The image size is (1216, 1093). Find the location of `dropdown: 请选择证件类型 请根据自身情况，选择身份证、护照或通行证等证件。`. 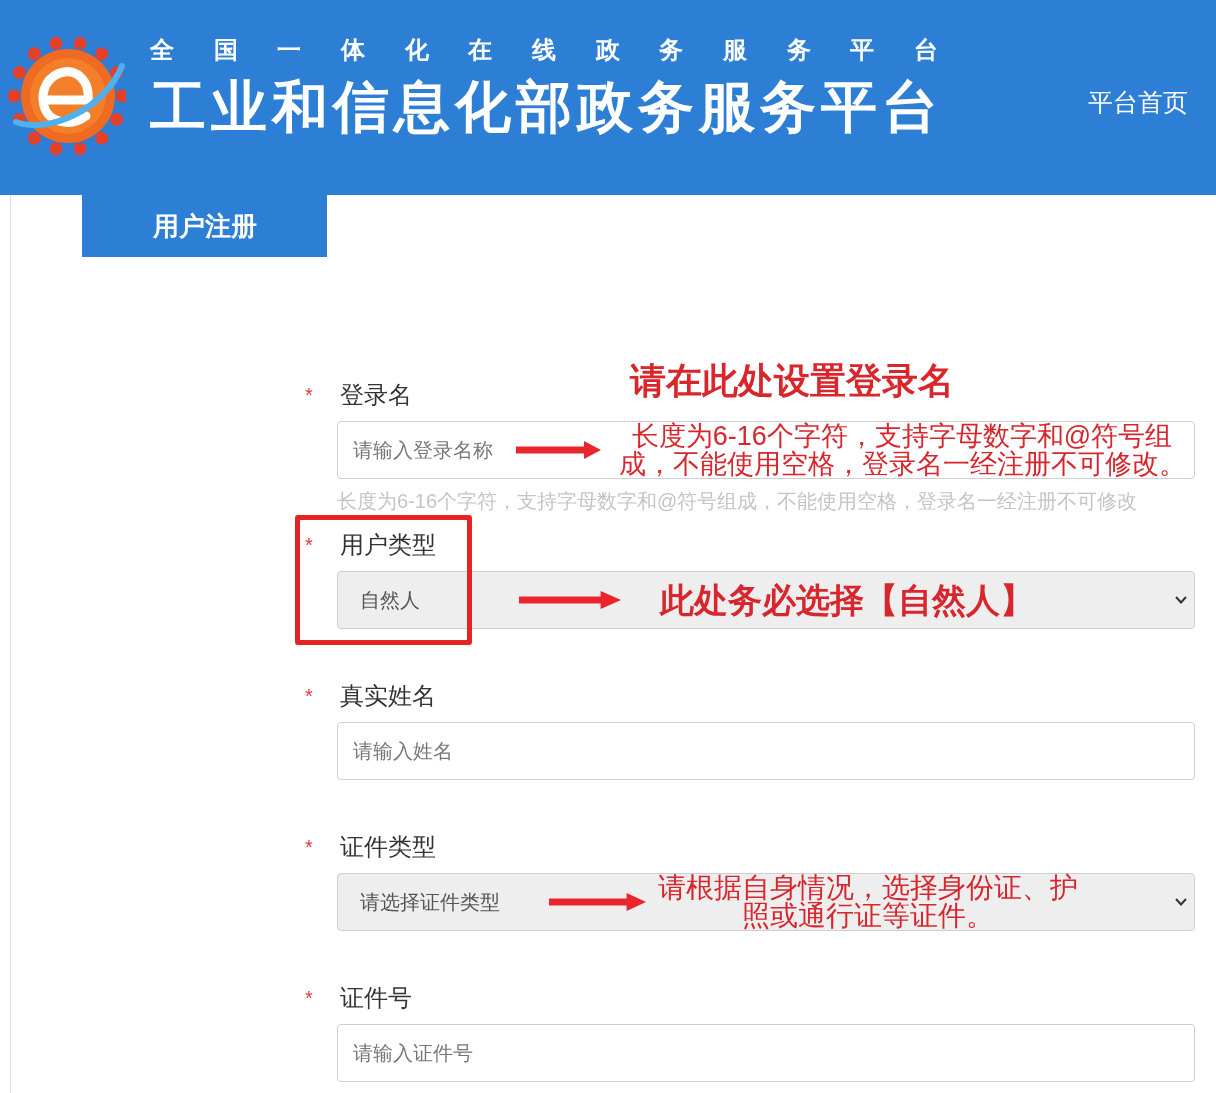

dropdown: 请选择证件类型 请根据自身情况，选择身份证、护照或通行证等证件。 is located at coordinates (766, 902).